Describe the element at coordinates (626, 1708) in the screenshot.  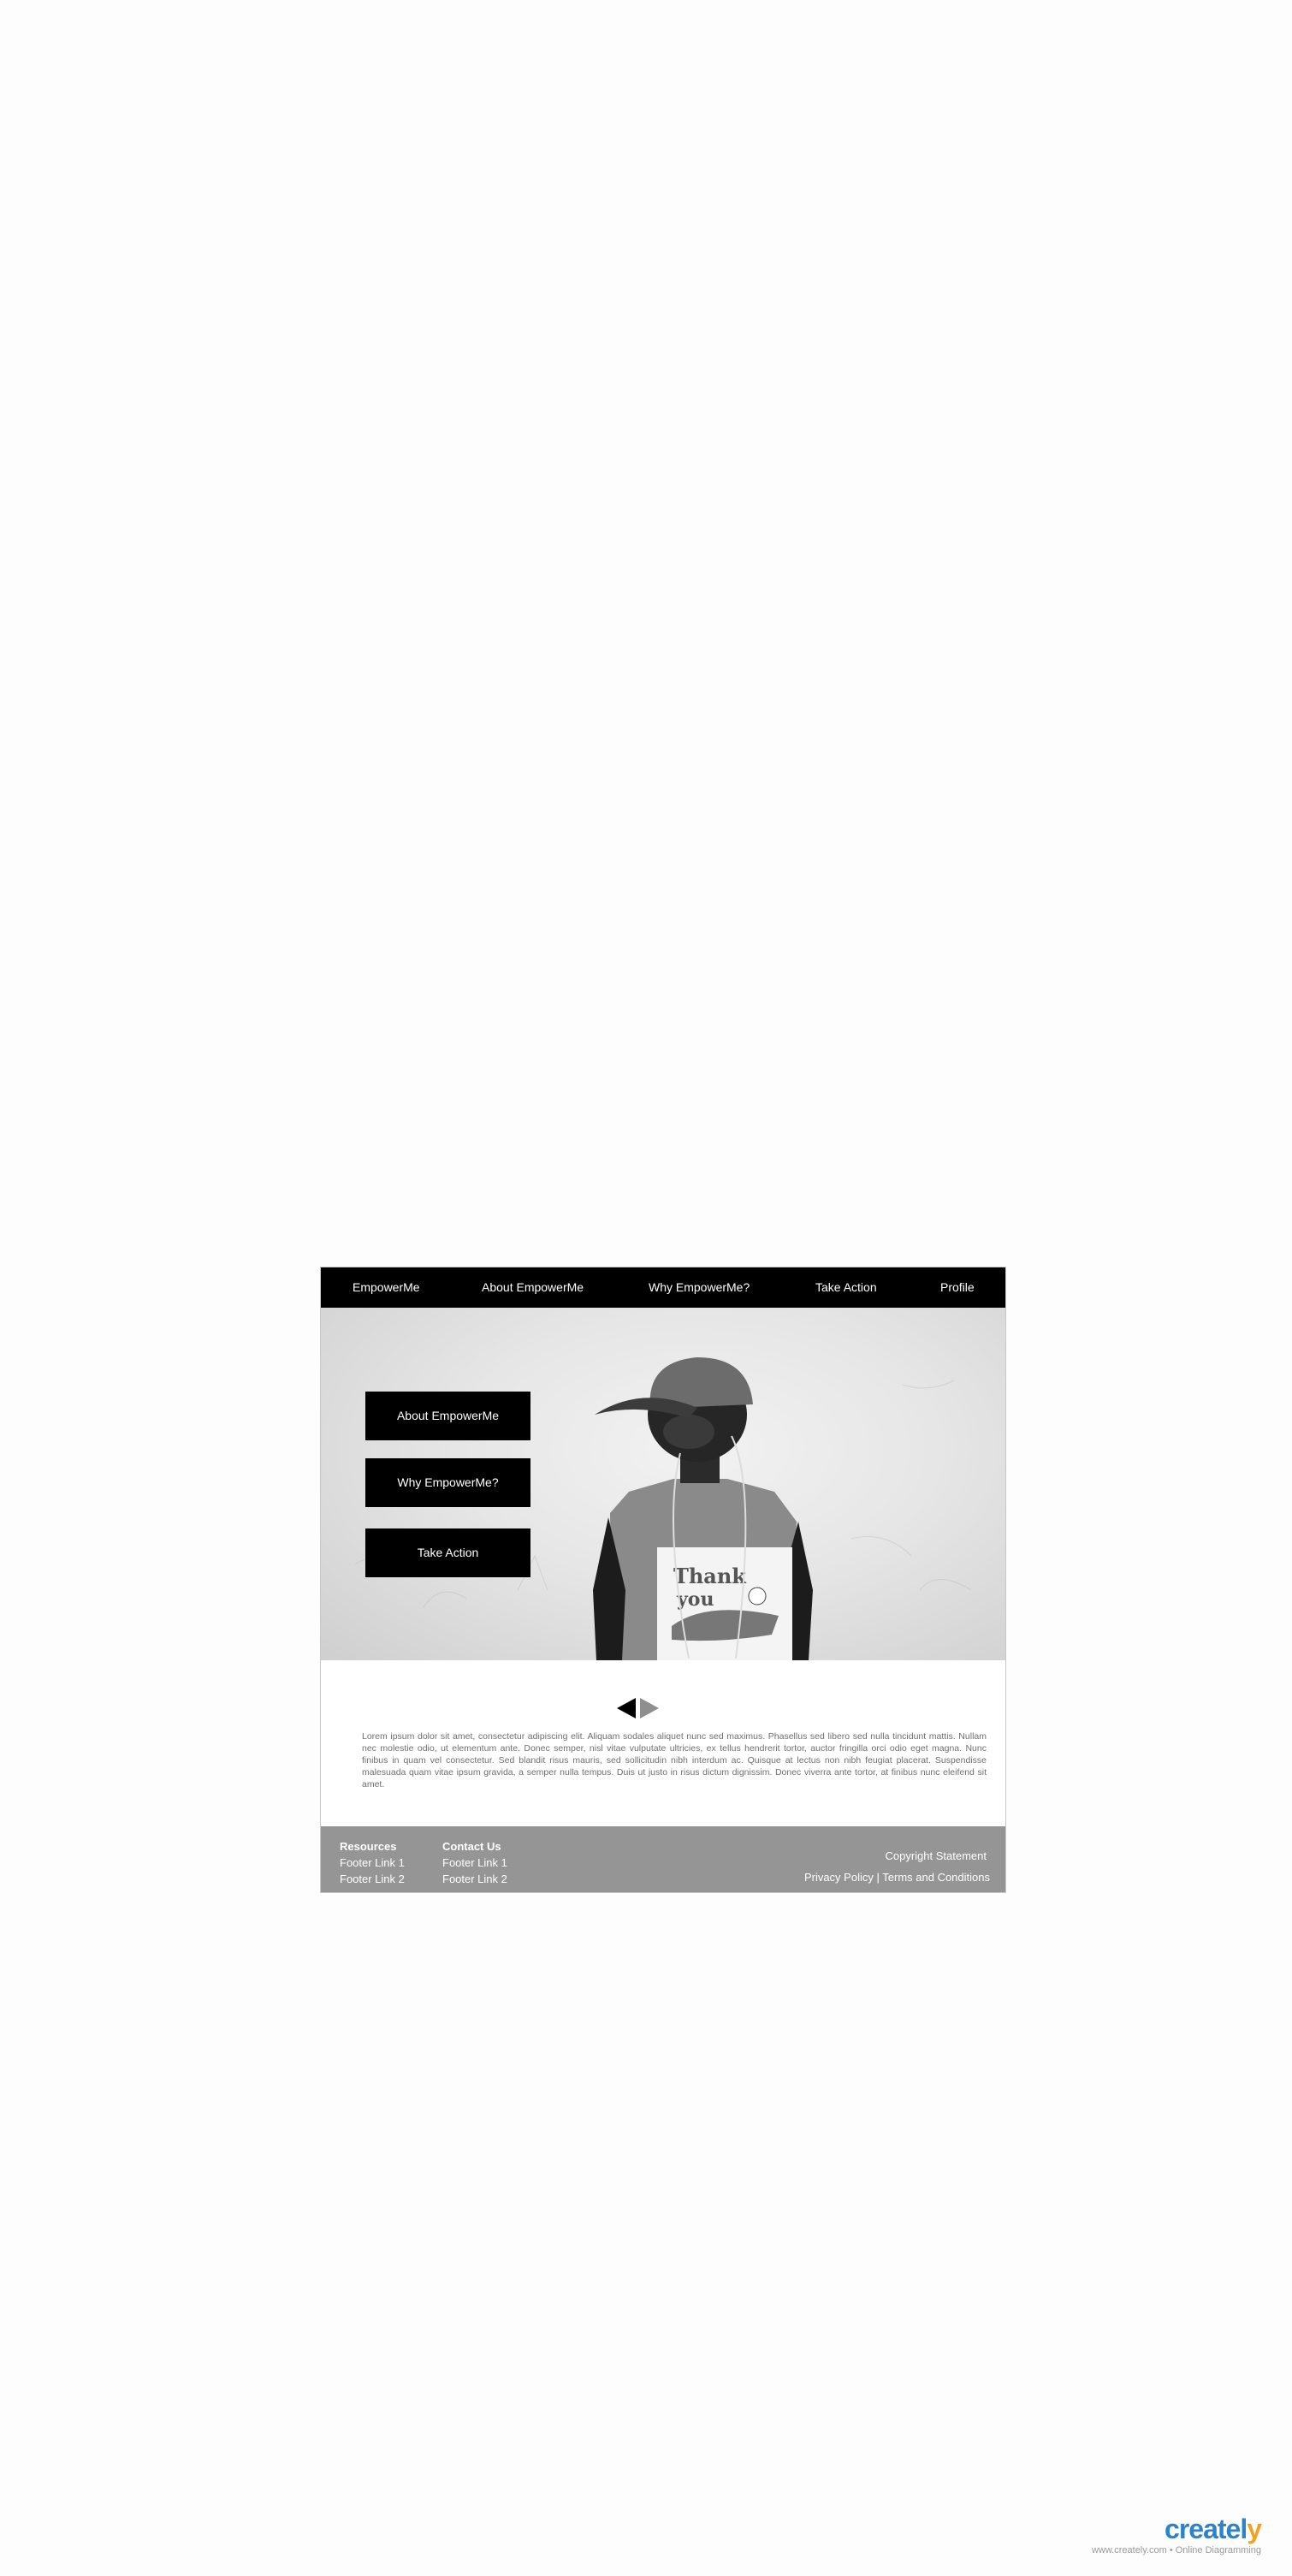
I see `triangle-left-icon` at that location.